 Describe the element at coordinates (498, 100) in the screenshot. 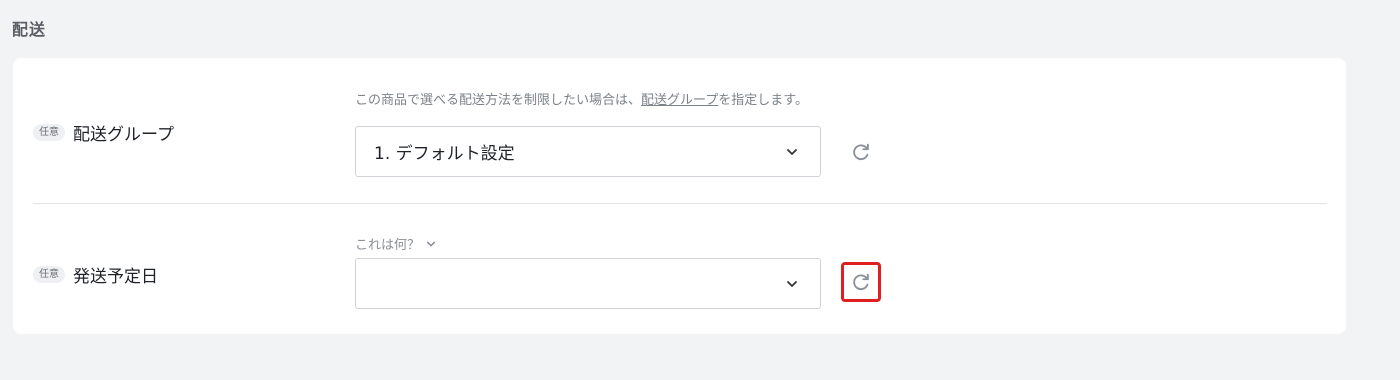

I see `help-text-prefix: この商品で選べる配送方法を制限したい場合は、` at that location.